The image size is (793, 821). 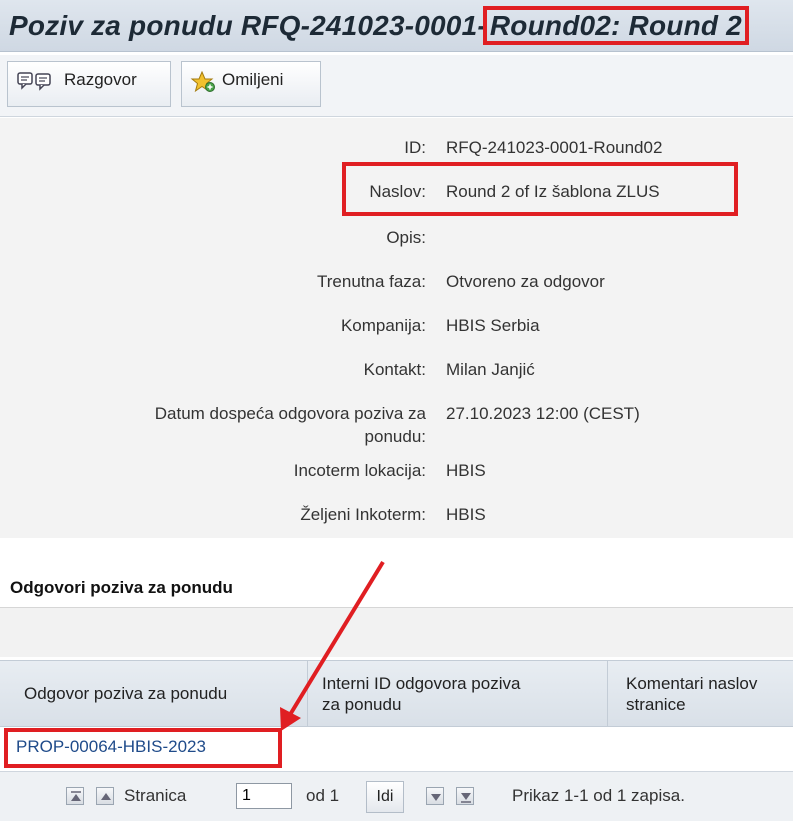 What do you see at coordinates (362, 704) in the screenshot?
I see `column-header-internal-id-line2: za ponudu` at bounding box center [362, 704].